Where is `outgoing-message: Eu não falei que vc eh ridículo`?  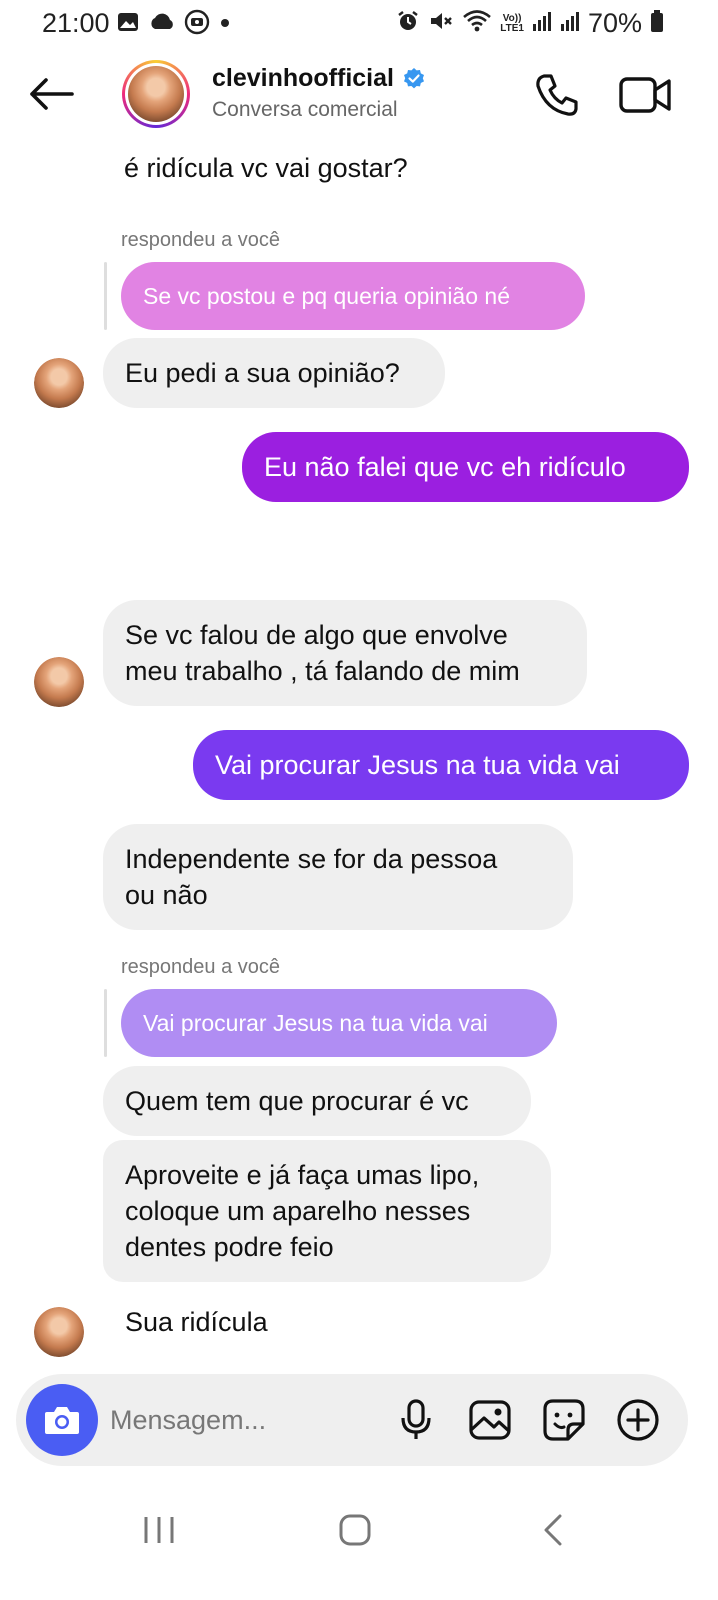
outgoing-message: Eu não falei que vc eh ridículo is located at coordinates (465, 467).